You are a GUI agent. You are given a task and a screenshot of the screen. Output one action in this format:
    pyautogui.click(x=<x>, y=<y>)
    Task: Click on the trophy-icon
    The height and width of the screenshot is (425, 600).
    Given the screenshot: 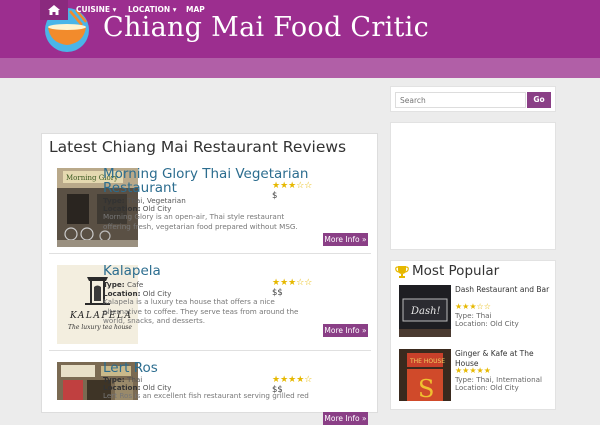 What is the action you would take?
    pyautogui.click(x=402, y=272)
    